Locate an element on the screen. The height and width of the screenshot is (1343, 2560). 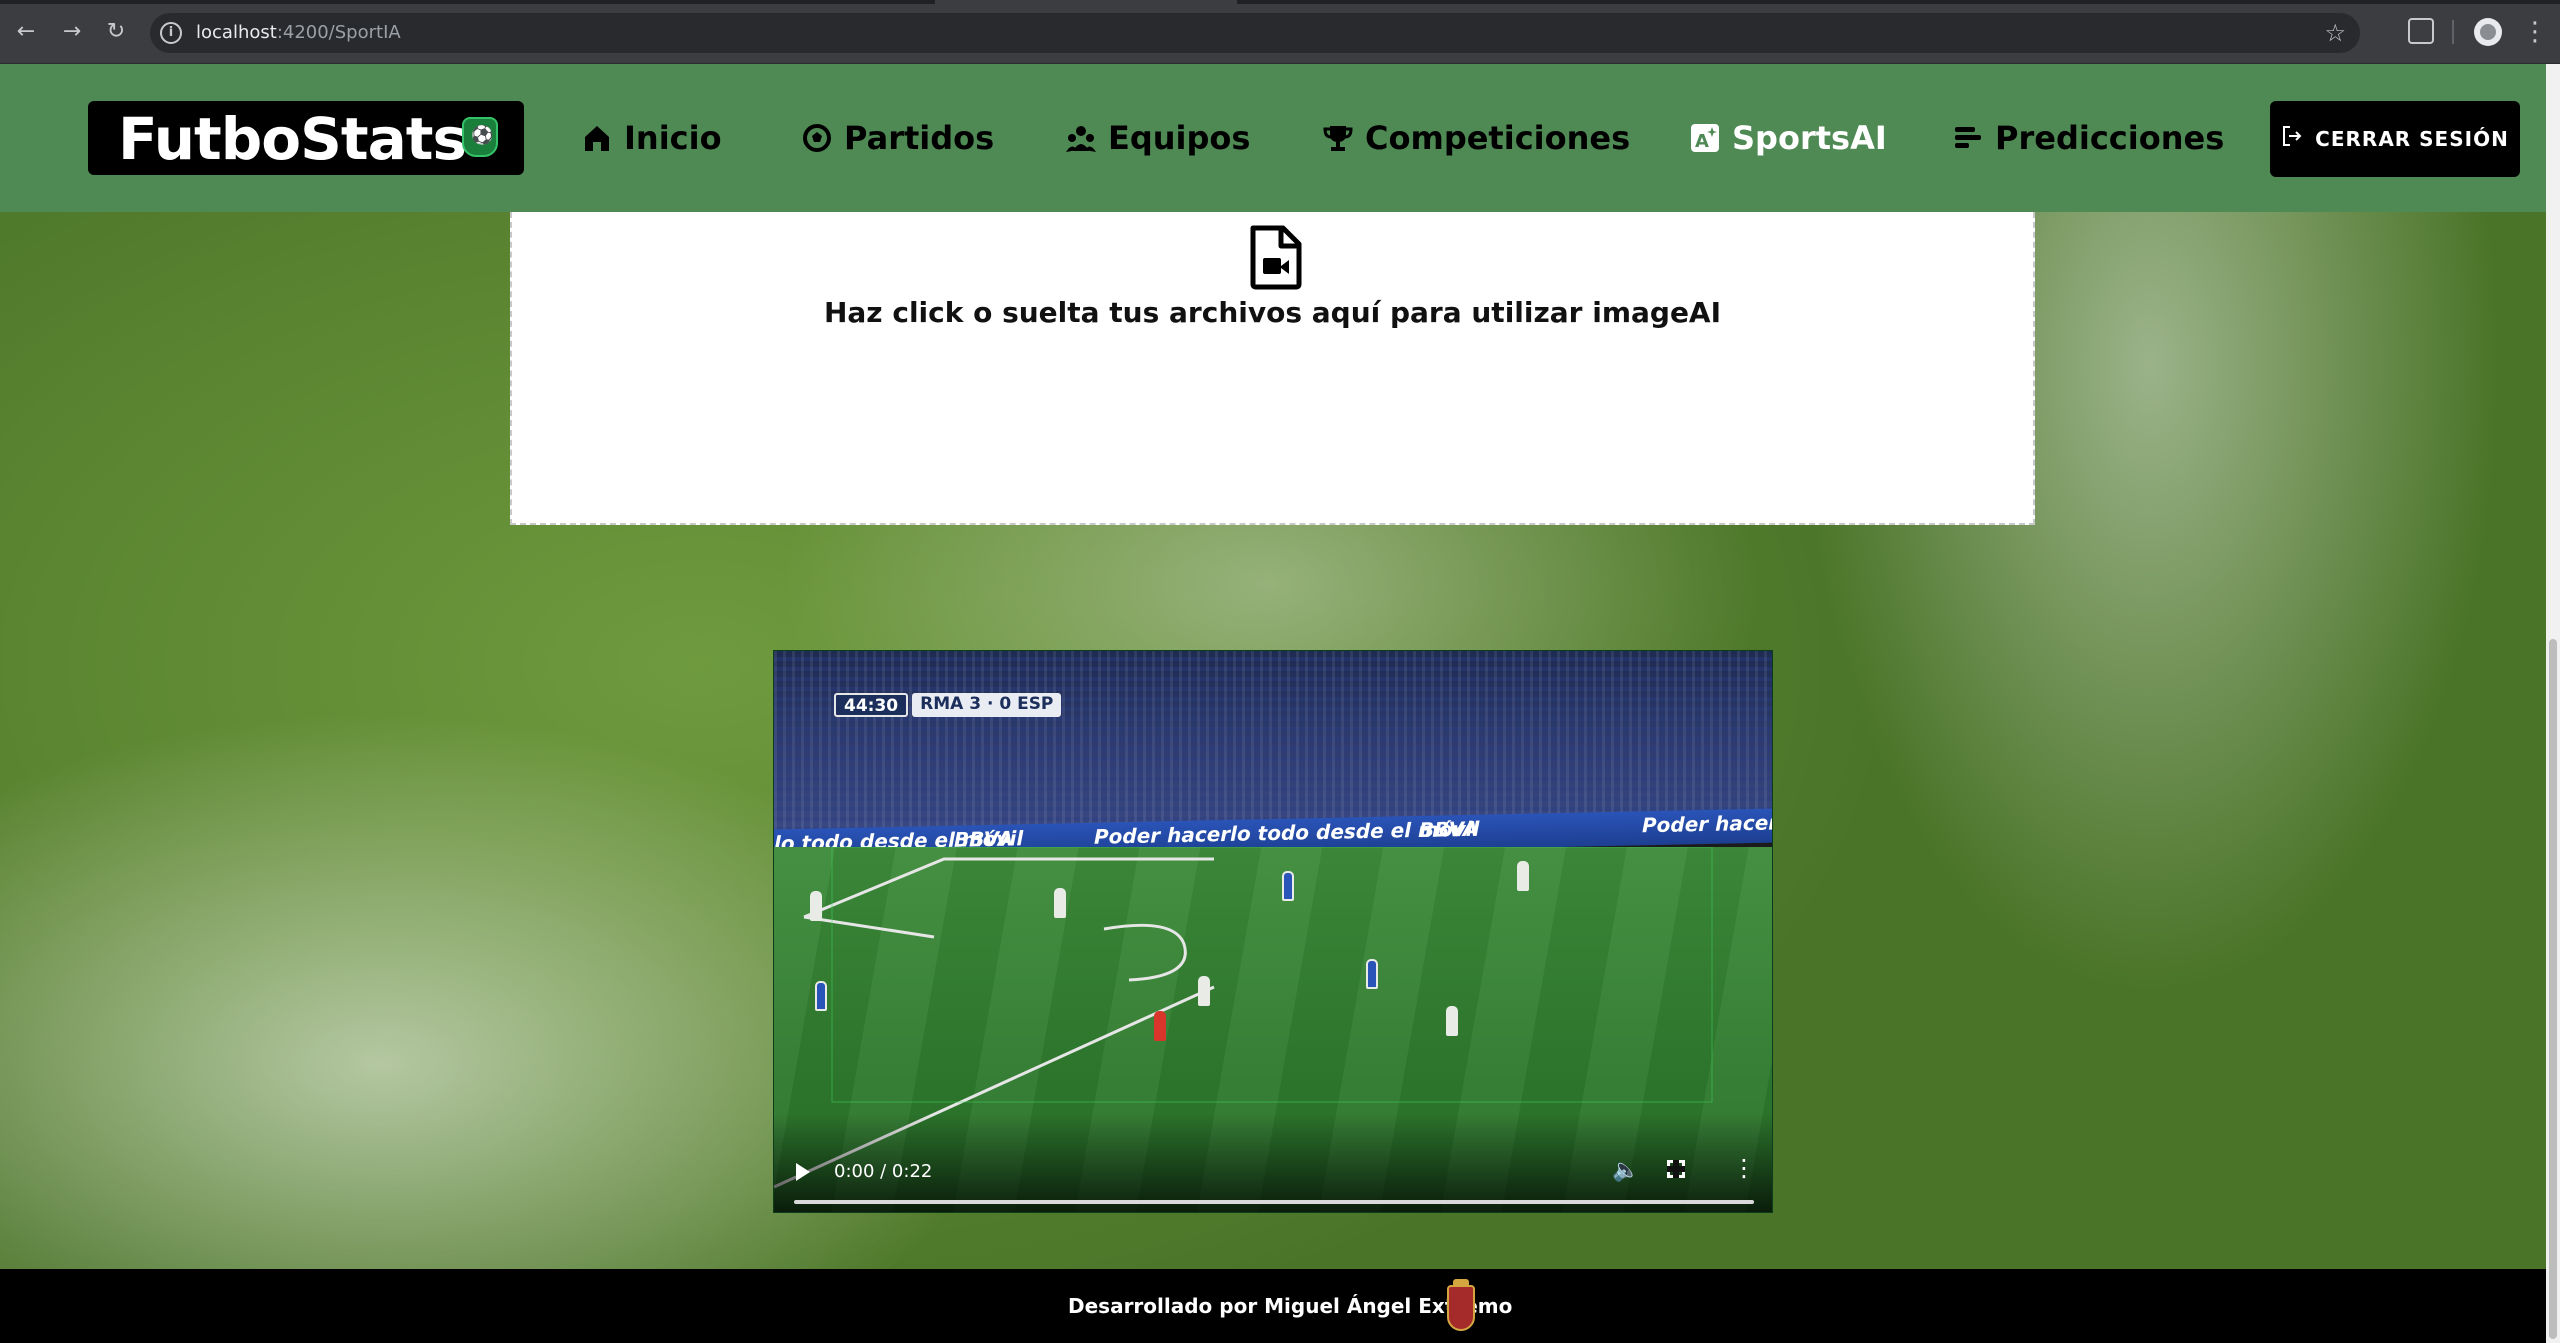
more-options-icon: ⋮ is located at coordinates (1744, 1168).